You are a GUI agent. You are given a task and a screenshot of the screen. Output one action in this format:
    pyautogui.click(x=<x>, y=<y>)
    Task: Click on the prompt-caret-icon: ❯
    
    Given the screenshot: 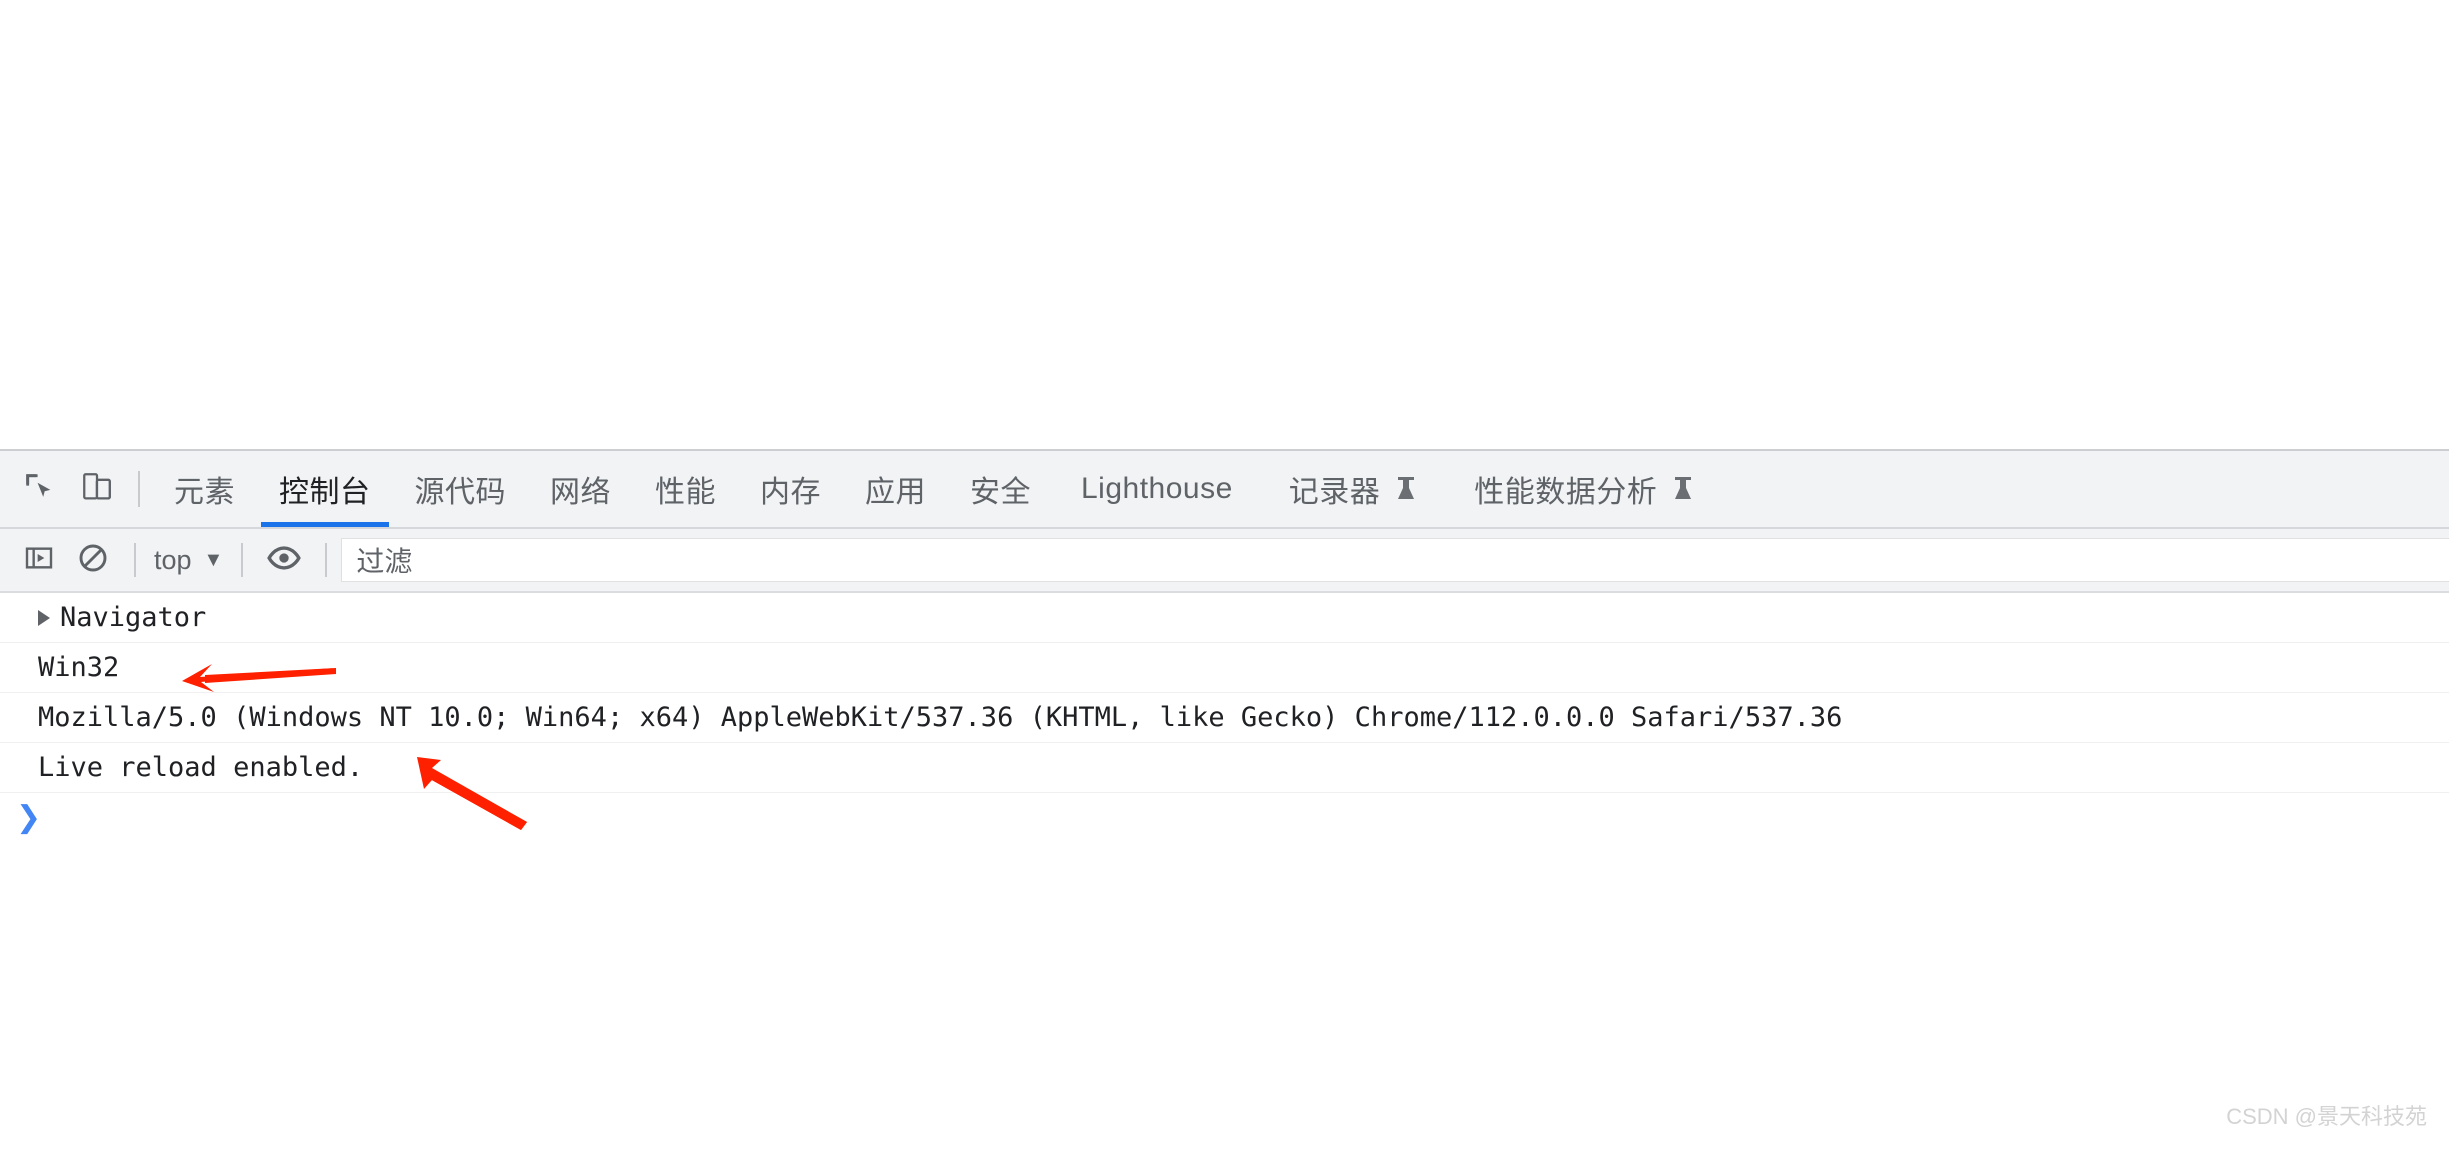 What is the action you would take?
    pyautogui.click(x=29, y=817)
    